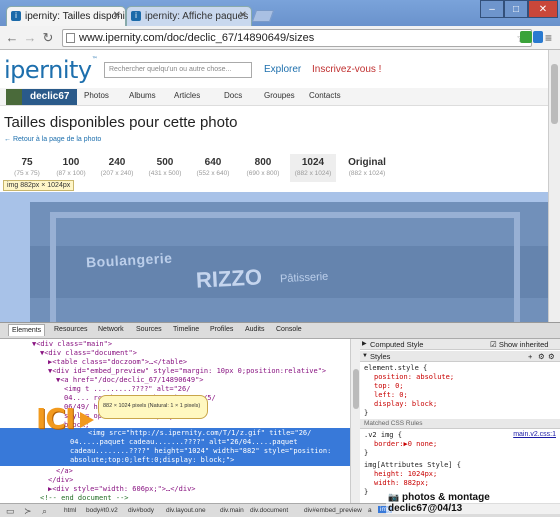  Describe the element at coordinates (70, 329) in the screenshot. I see `tab-resources: Resources` at that location.